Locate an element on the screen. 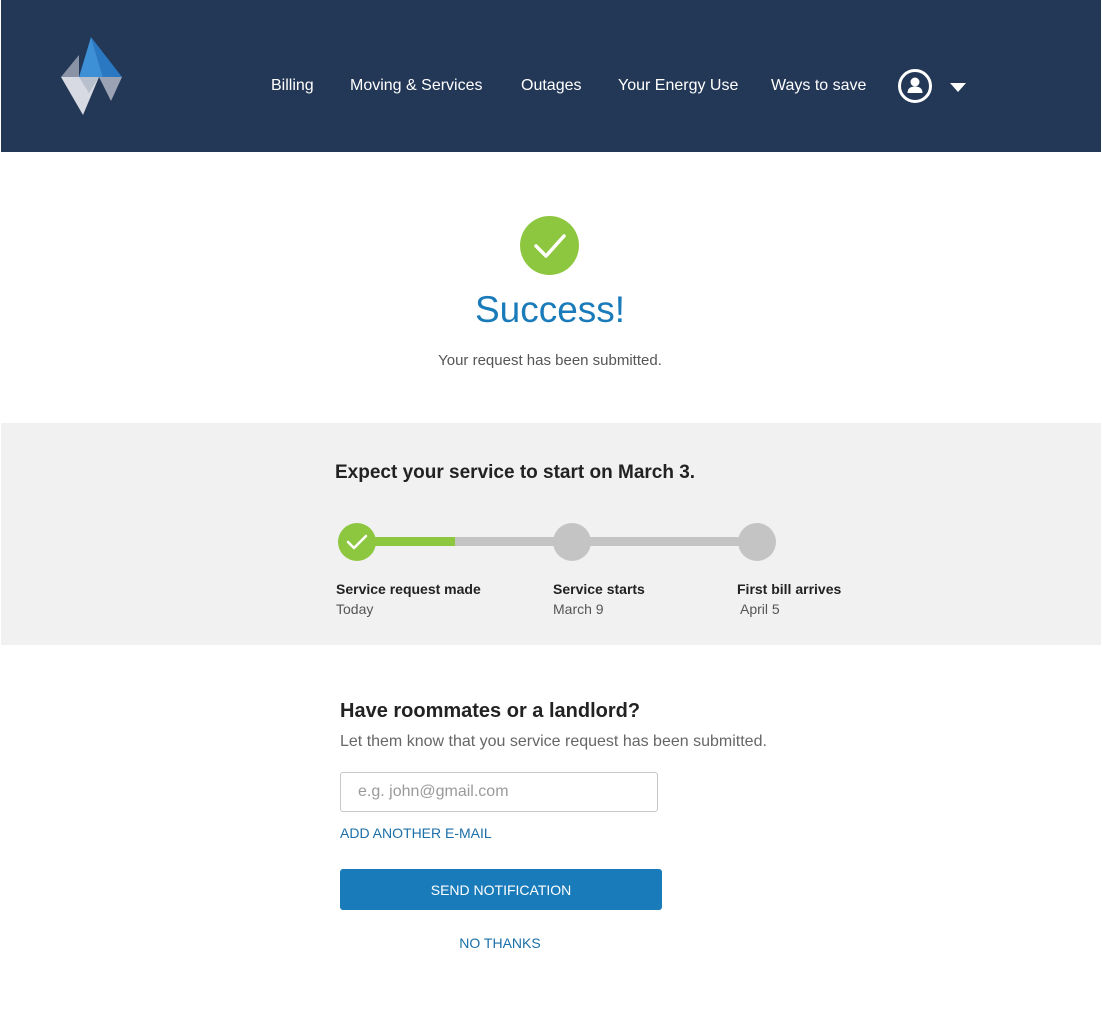 The image size is (1102, 1013). nav-ways-to-save: Ways to save is located at coordinates (818, 86).